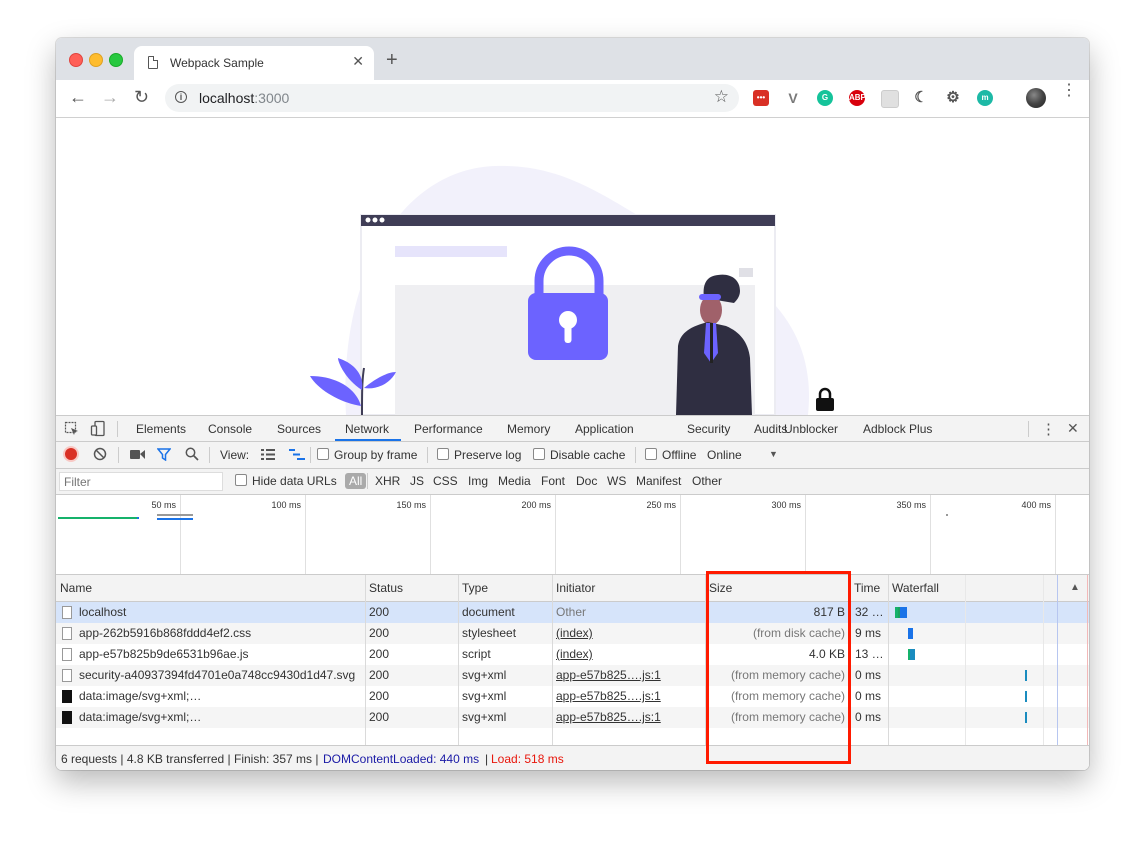 The height and width of the screenshot is (845, 1145). What do you see at coordinates (71, 454) in the screenshot?
I see `record-icon` at bounding box center [71, 454].